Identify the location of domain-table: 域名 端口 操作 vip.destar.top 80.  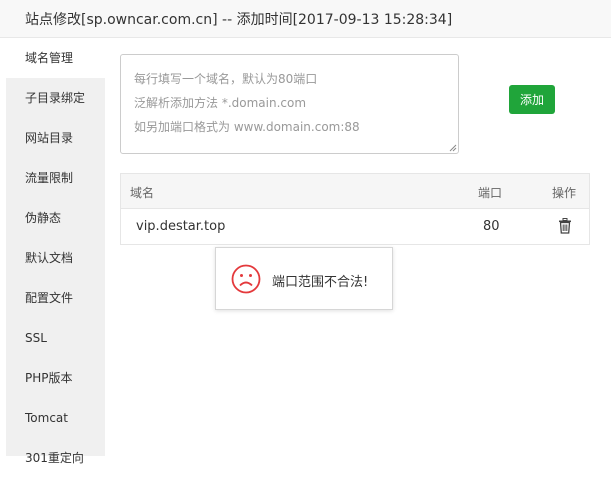
(355, 209).